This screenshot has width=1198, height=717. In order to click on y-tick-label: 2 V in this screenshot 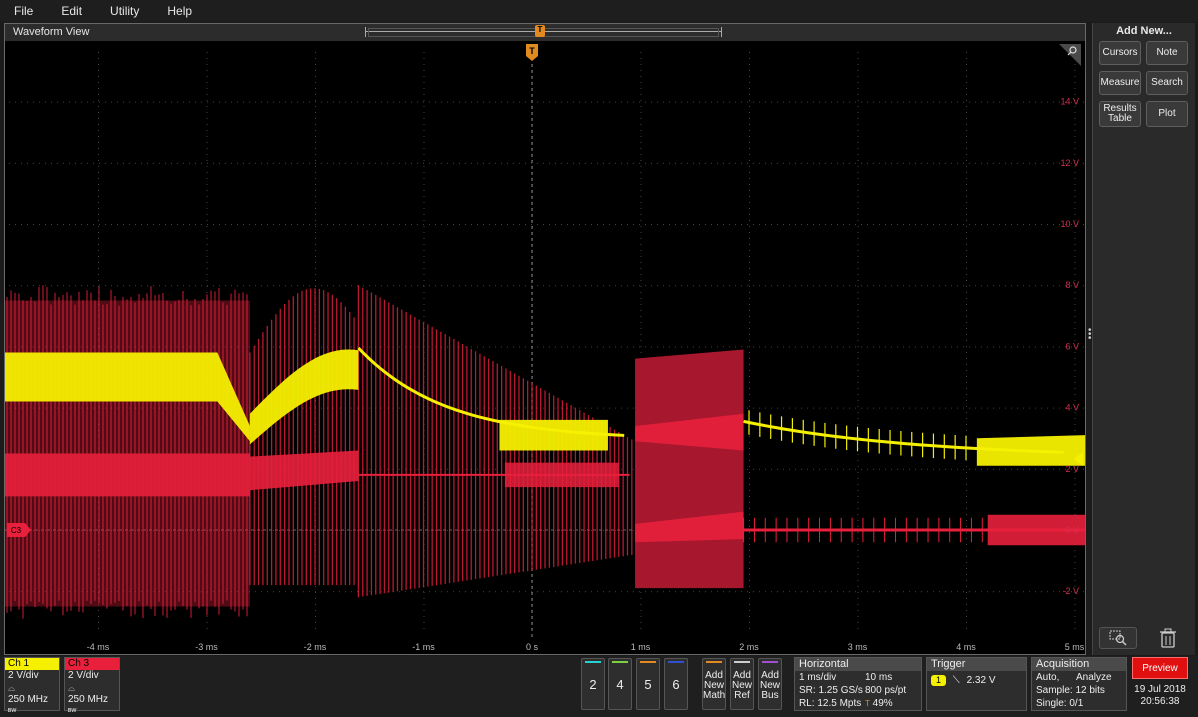, I will do `click(1072, 469)`.